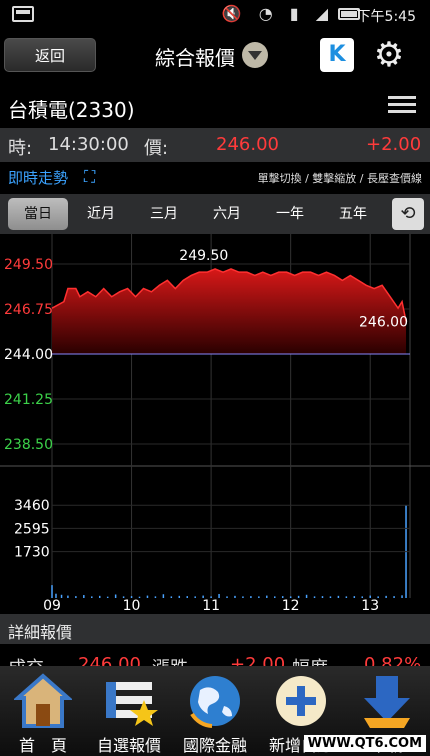  Describe the element at coordinates (383, 322) in the screenshot. I see `last-price-label: 246.00` at that location.